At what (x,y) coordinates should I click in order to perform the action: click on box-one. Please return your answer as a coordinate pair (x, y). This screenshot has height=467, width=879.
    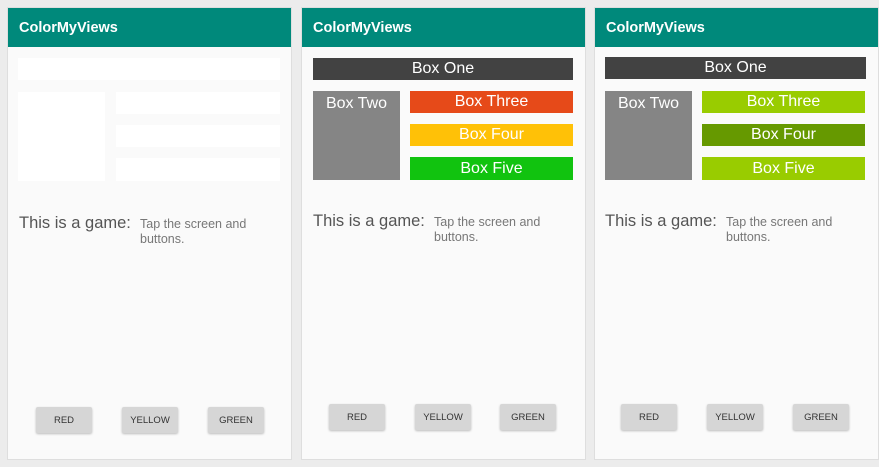
    Looking at the image, I should click on (149, 69).